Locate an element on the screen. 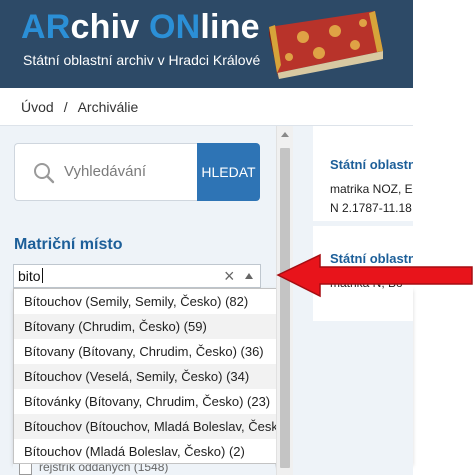 The height and width of the screenshot is (475, 474). scroll-up-icon is located at coordinates (285, 134).